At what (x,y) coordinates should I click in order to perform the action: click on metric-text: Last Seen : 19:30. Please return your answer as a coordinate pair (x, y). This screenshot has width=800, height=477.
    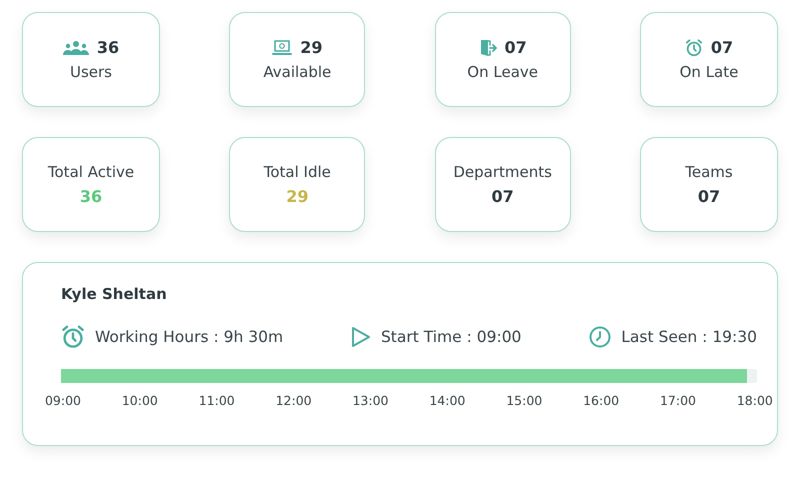
    Looking at the image, I should click on (689, 337).